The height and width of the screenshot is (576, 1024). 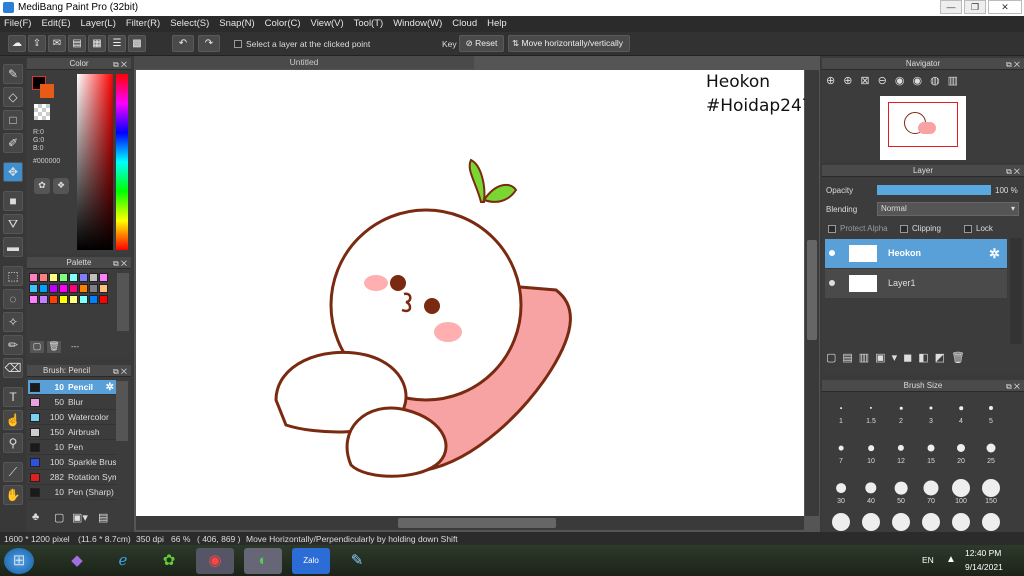 I want to click on coccoc-icon: ✿, so click(x=169, y=561).